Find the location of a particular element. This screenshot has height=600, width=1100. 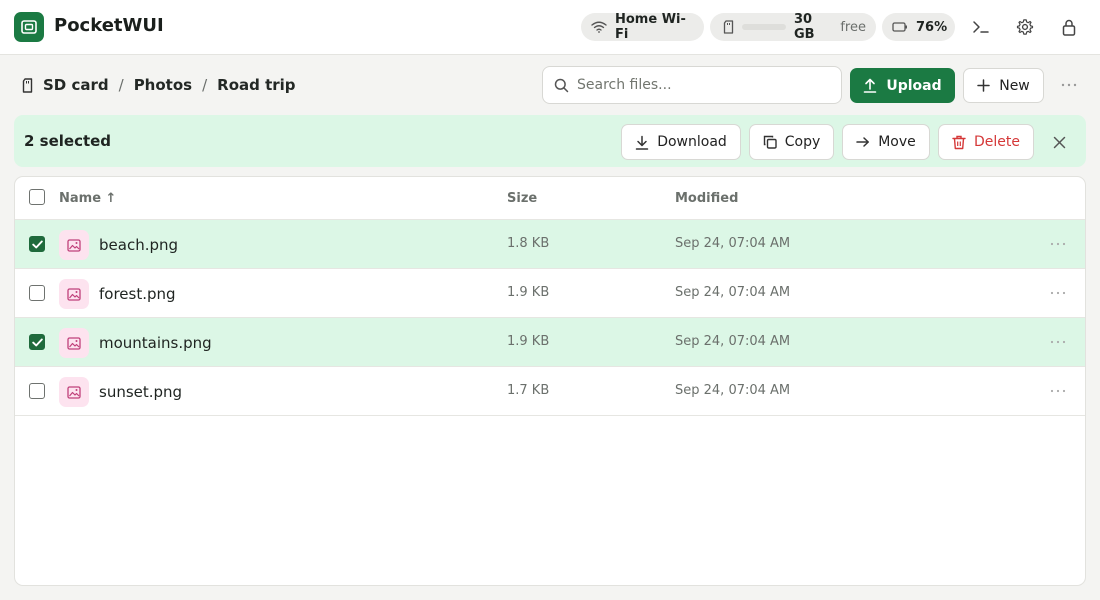

arrow-right-icon is located at coordinates (863, 142).